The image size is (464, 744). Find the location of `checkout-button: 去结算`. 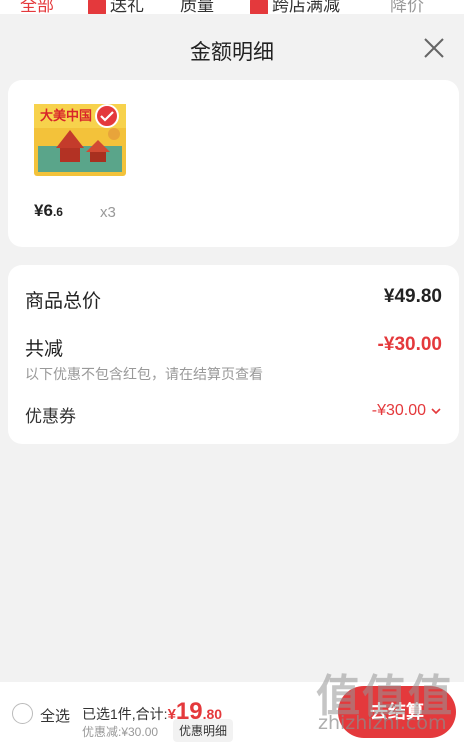

checkout-button: 去结算 is located at coordinates (397, 712).